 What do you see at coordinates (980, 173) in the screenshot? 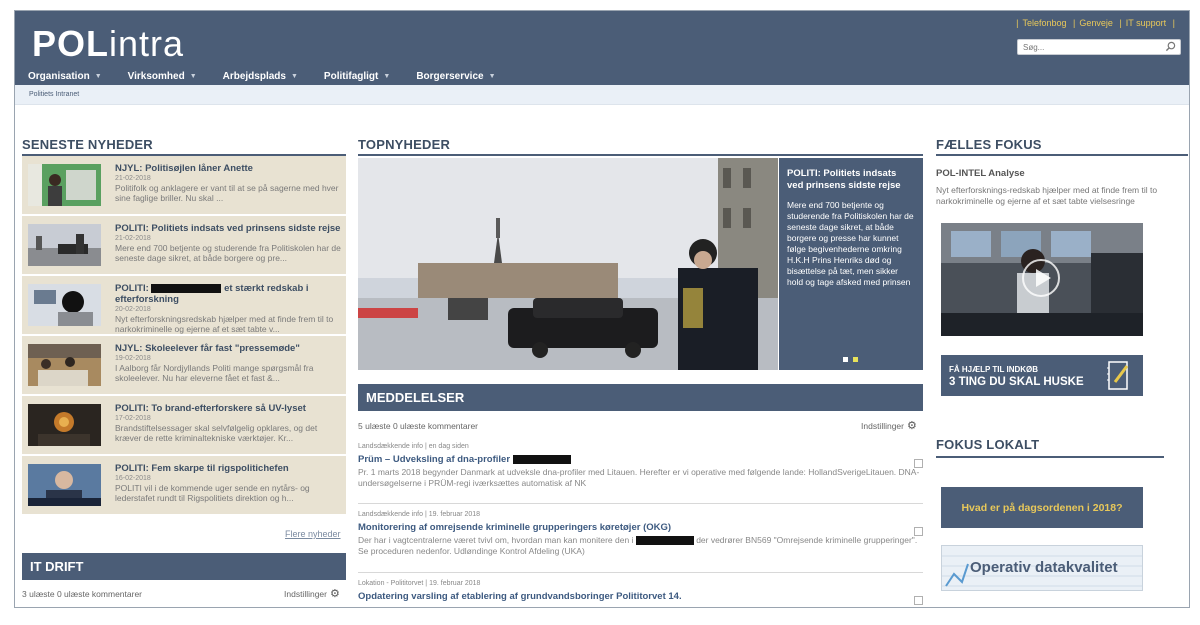
I see `fokus-subtitle: POL-INTEL Analyse` at bounding box center [980, 173].